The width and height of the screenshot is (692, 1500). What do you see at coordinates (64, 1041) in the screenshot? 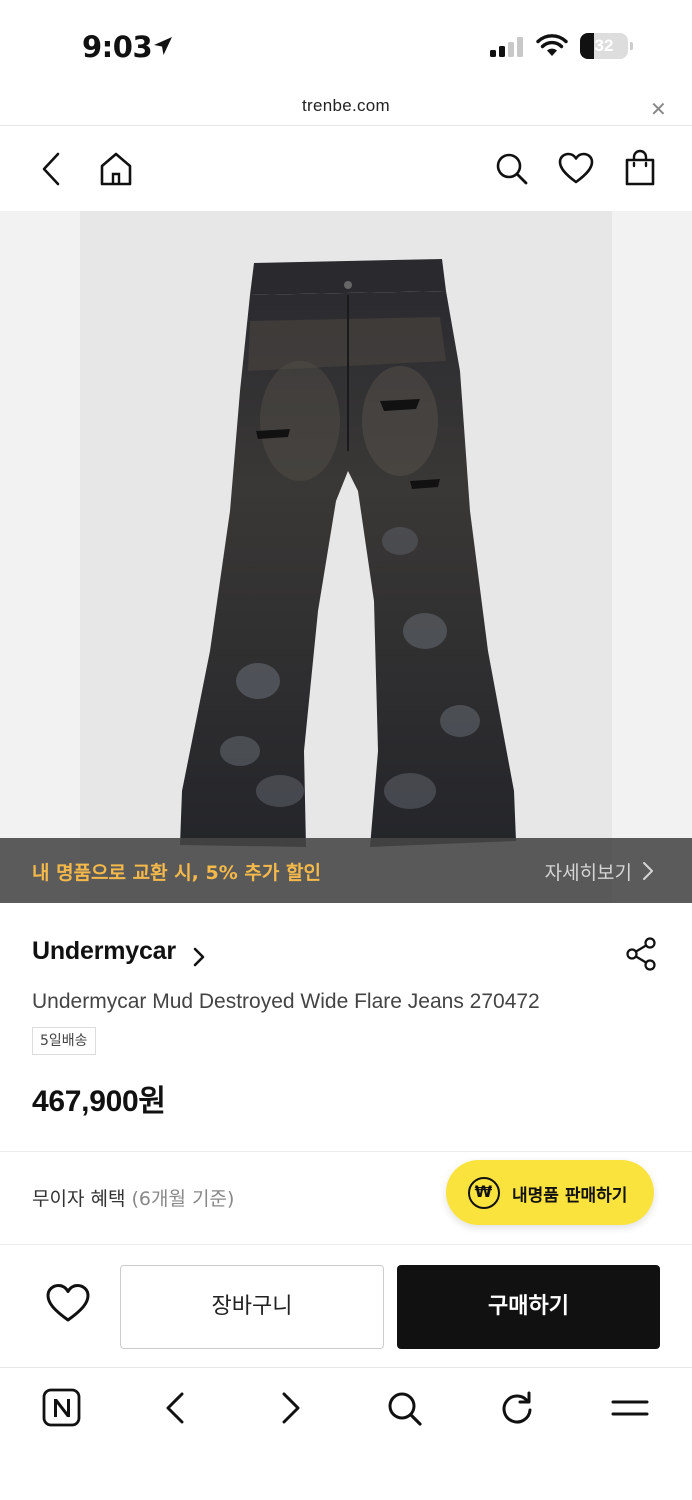
I see `shipping-badge: 5일배송` at bounding box center [64, 1041].